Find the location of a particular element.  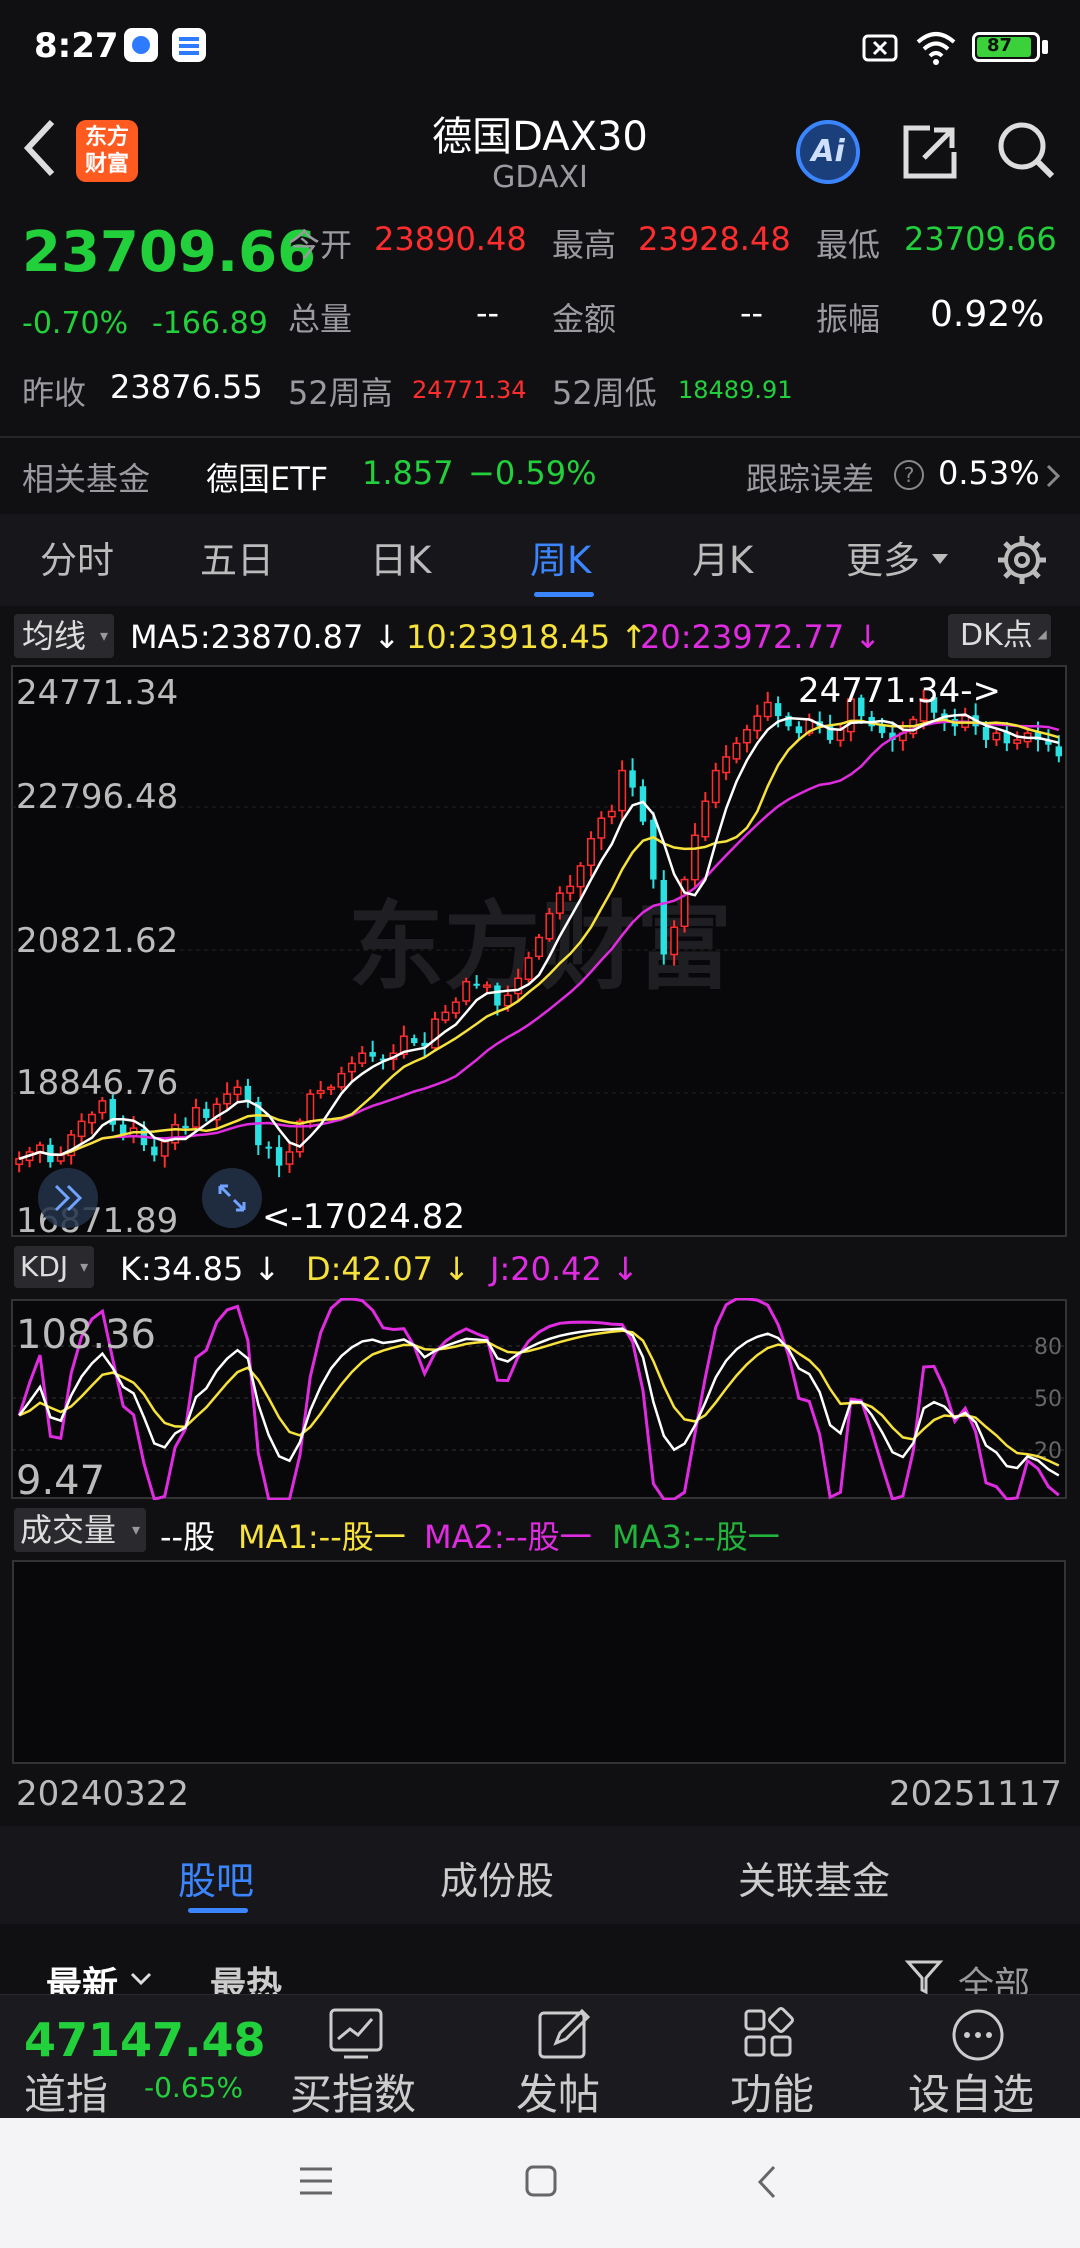

tab-guba: 股吧 is located at coordinates (216, 1877).